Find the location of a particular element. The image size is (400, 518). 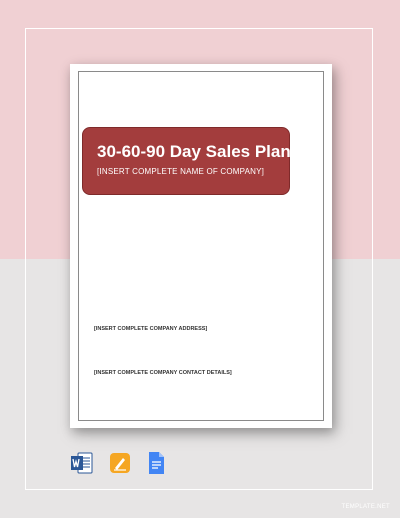

company-address-placeholder: [INSERT COMPLETE COMPANY ADDRESS] is located at coordinates (151, 329).